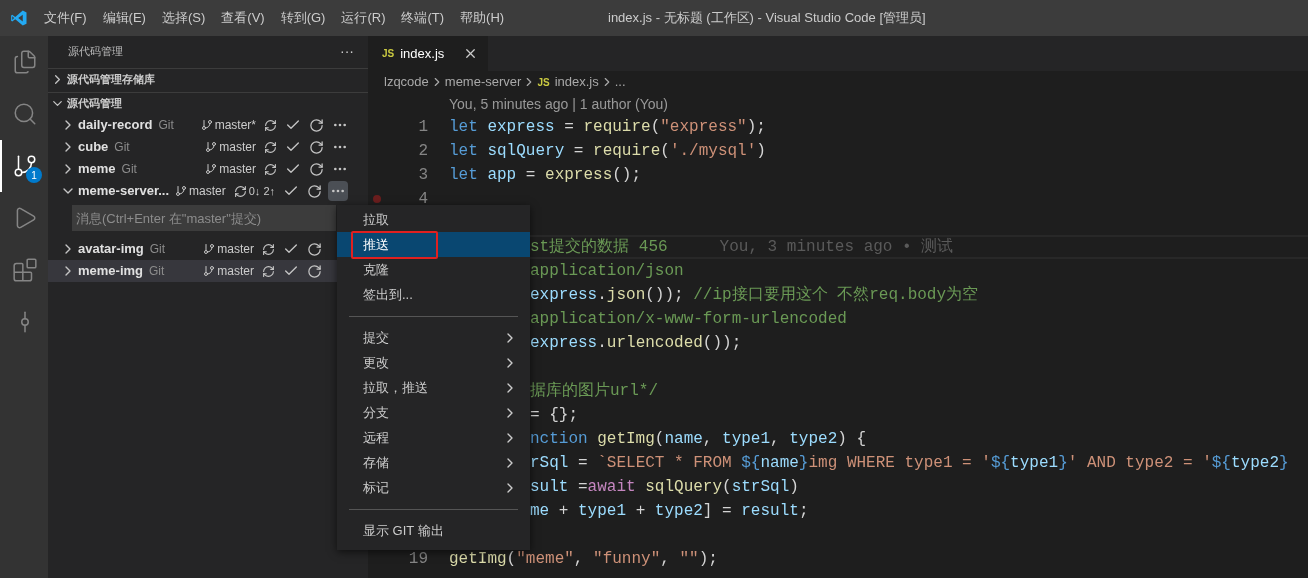  Describe the element at coordinates (423, 127) in the screenshot. I see `line-number: 1` at that location.